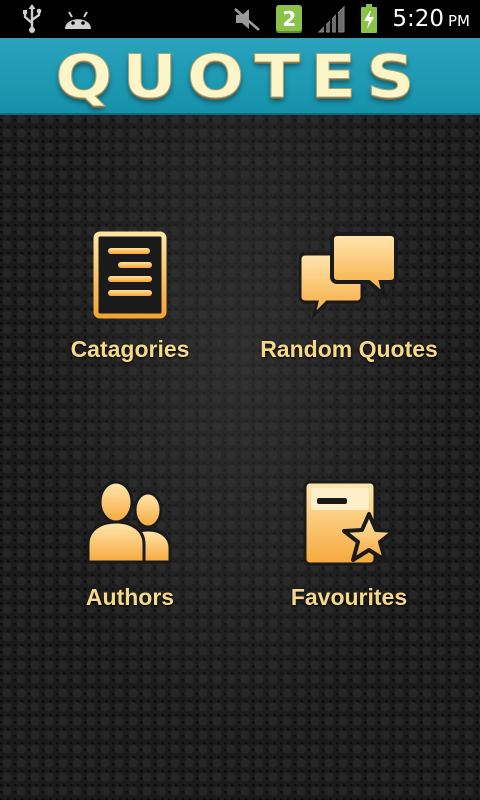 The height and width of the screenshot is (800, 480). Describe the element at coordinates (349, 597) in the screenshot. I see `favourites-label: Favourites` at that location.